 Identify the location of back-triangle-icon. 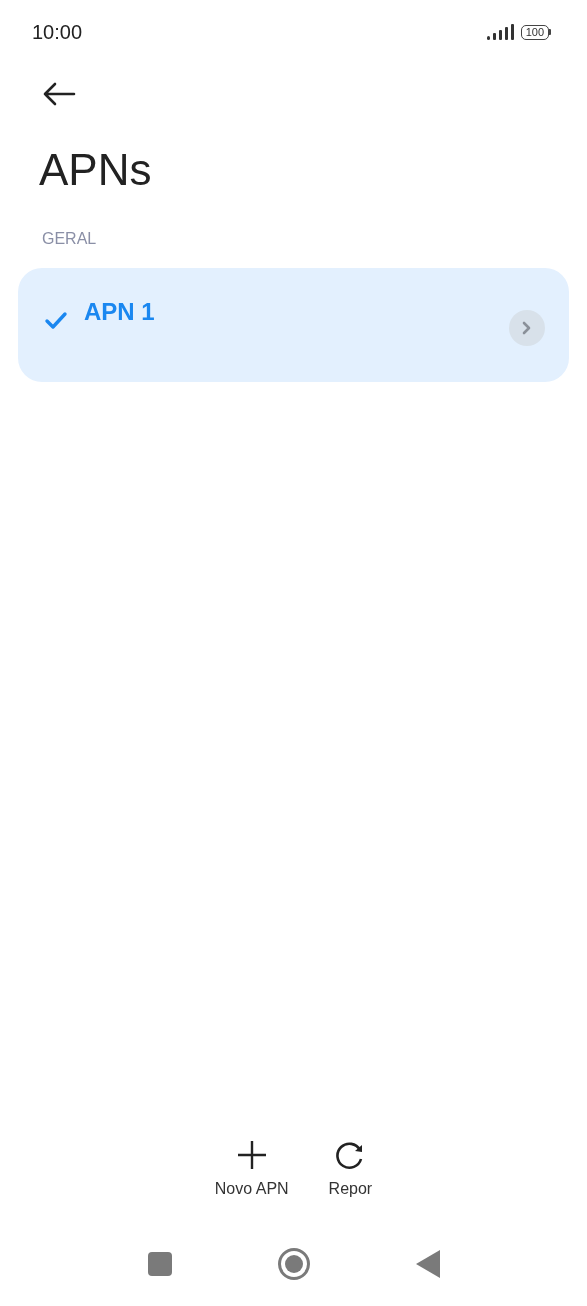
(427, 1264).